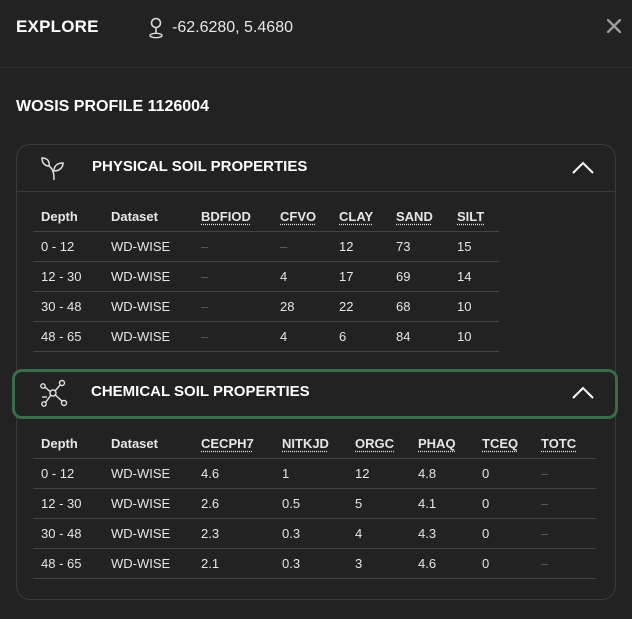 This screenshot has height=619, width=632. I want to click on cell: 2.1, so click(233, 563).